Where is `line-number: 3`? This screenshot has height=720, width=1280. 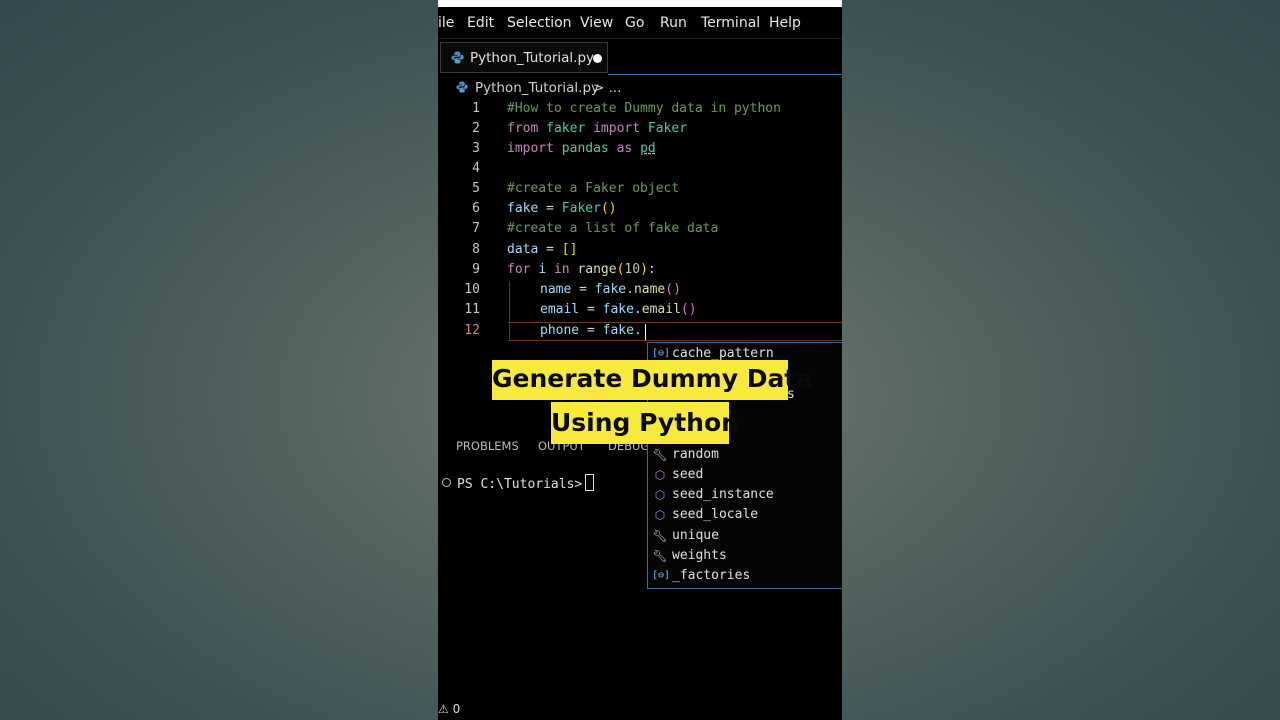
line-number: 3 is located at coordinates (476, 148).